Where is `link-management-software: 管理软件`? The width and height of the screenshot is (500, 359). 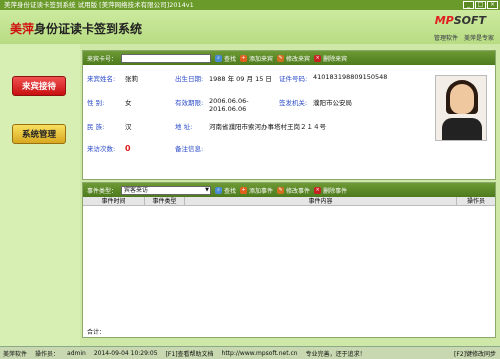 link-management-software: 管理软件 is located at coordinates (446, 37).